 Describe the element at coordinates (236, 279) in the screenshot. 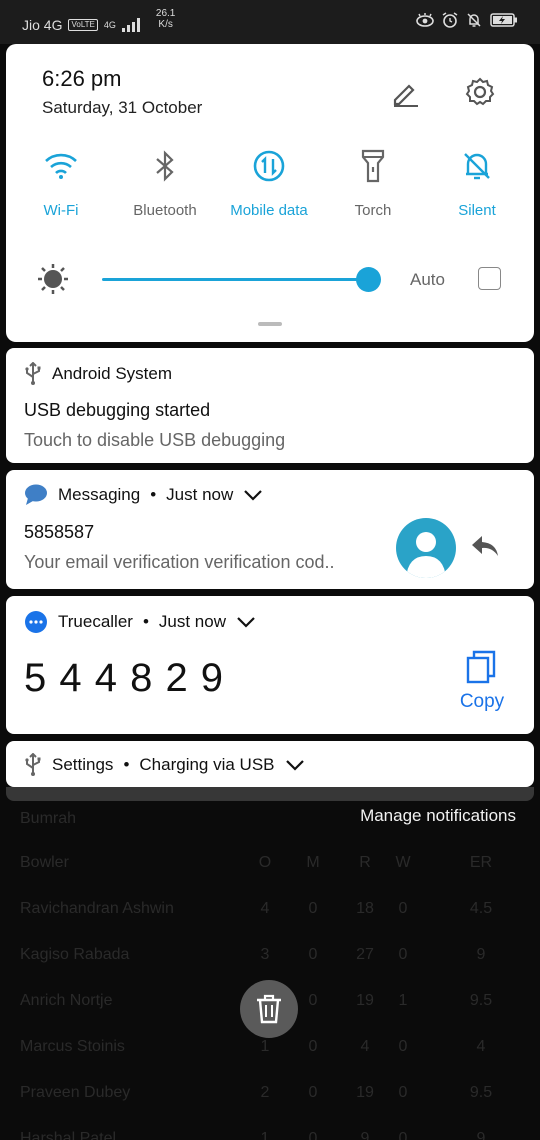

I see `brightness-slider` at that location.